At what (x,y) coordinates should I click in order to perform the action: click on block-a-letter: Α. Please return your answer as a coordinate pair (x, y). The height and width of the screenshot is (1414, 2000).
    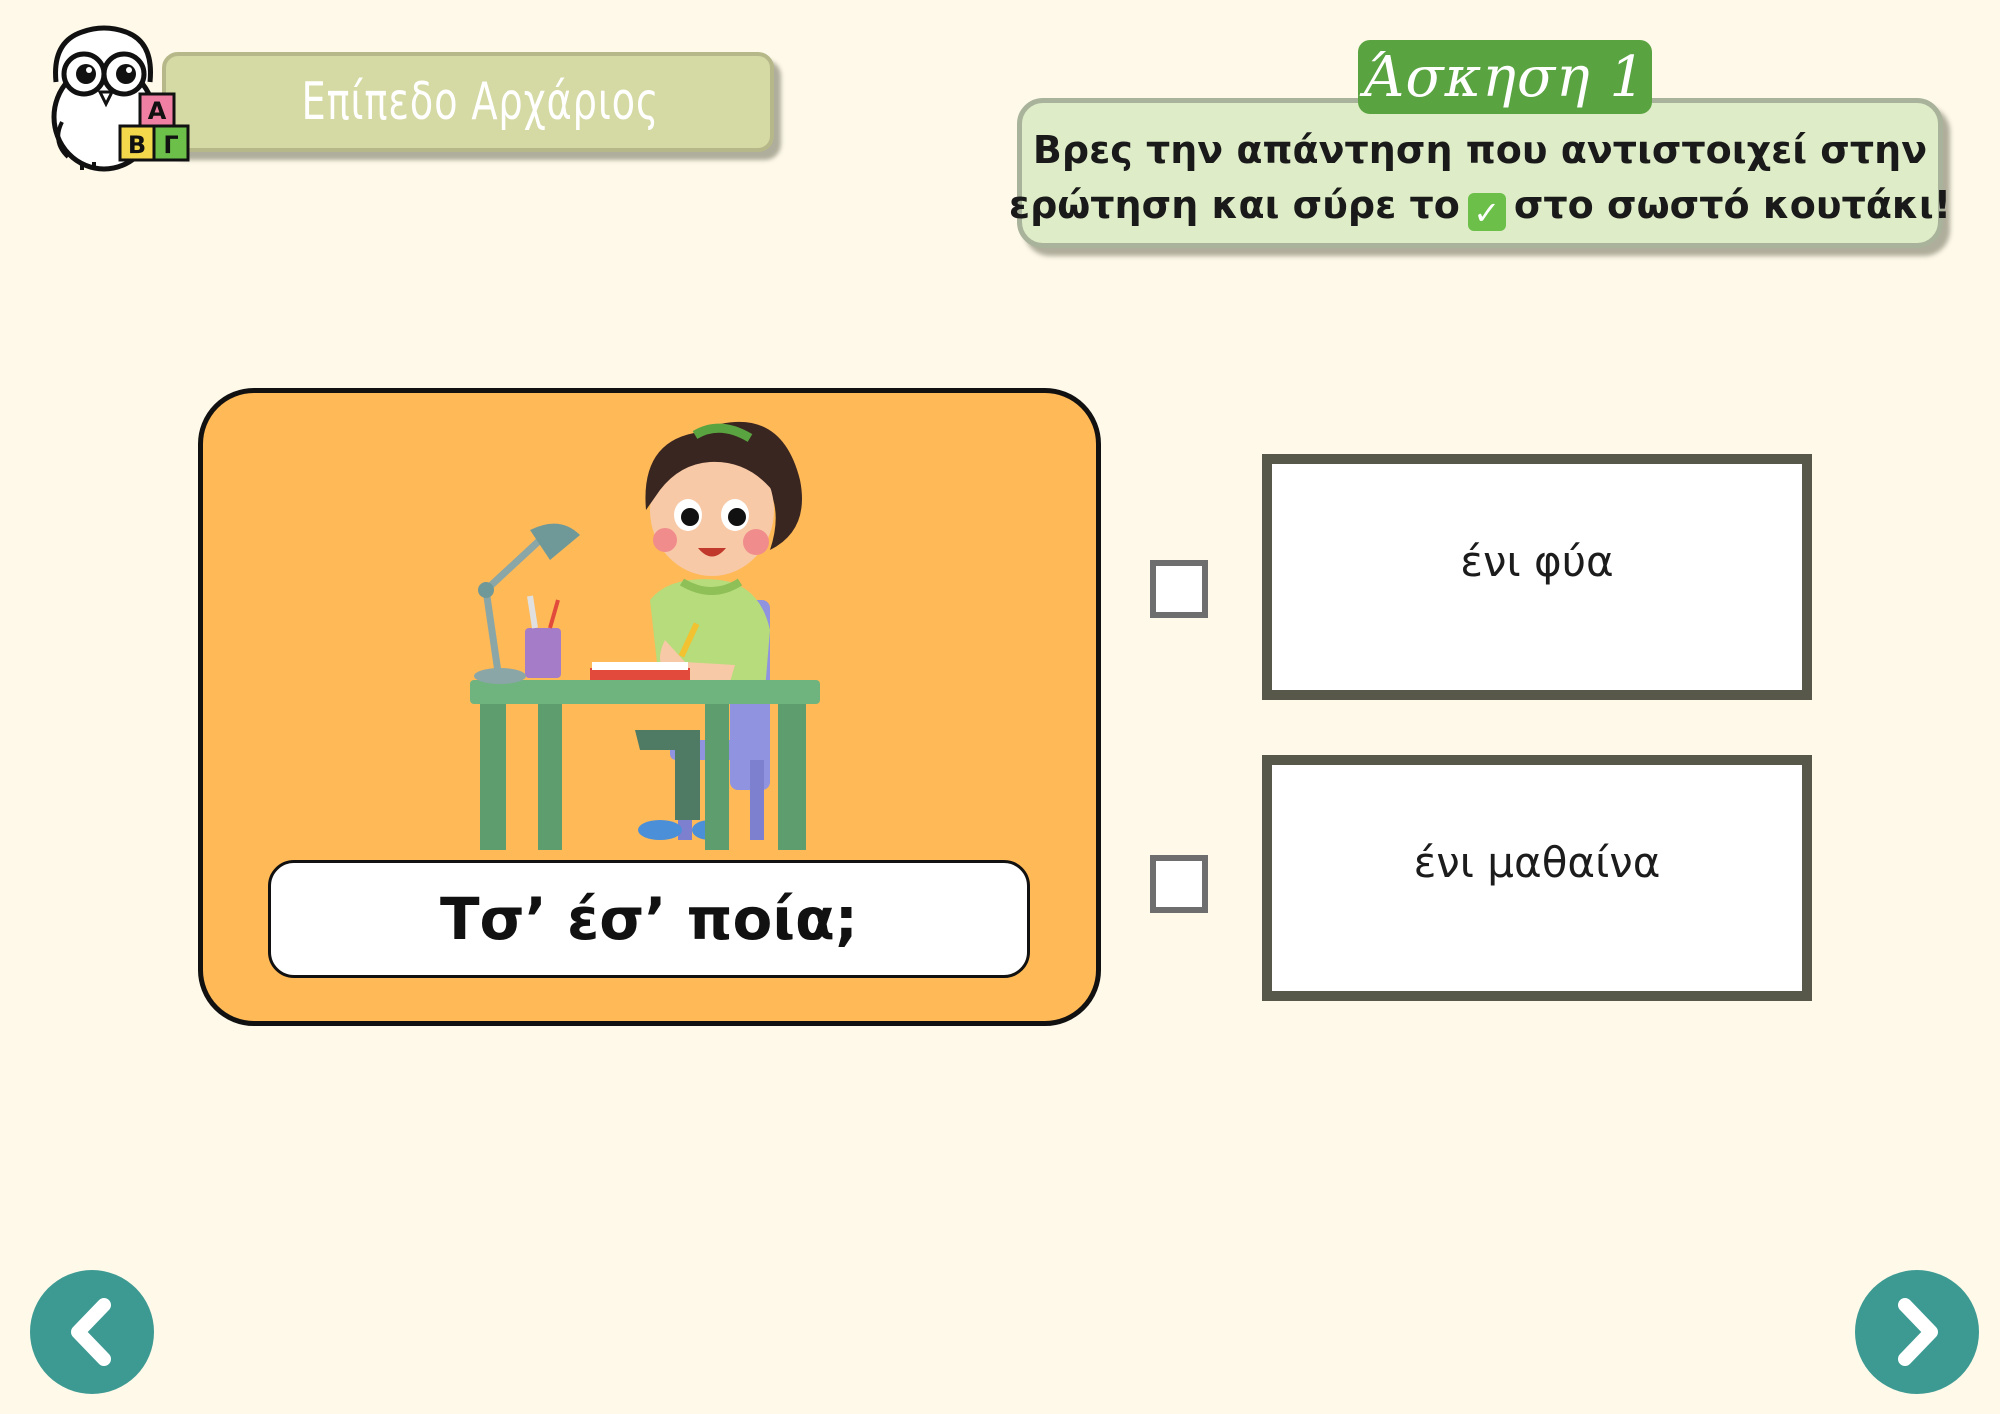
    Looking at the image, I should click on (157, 111).